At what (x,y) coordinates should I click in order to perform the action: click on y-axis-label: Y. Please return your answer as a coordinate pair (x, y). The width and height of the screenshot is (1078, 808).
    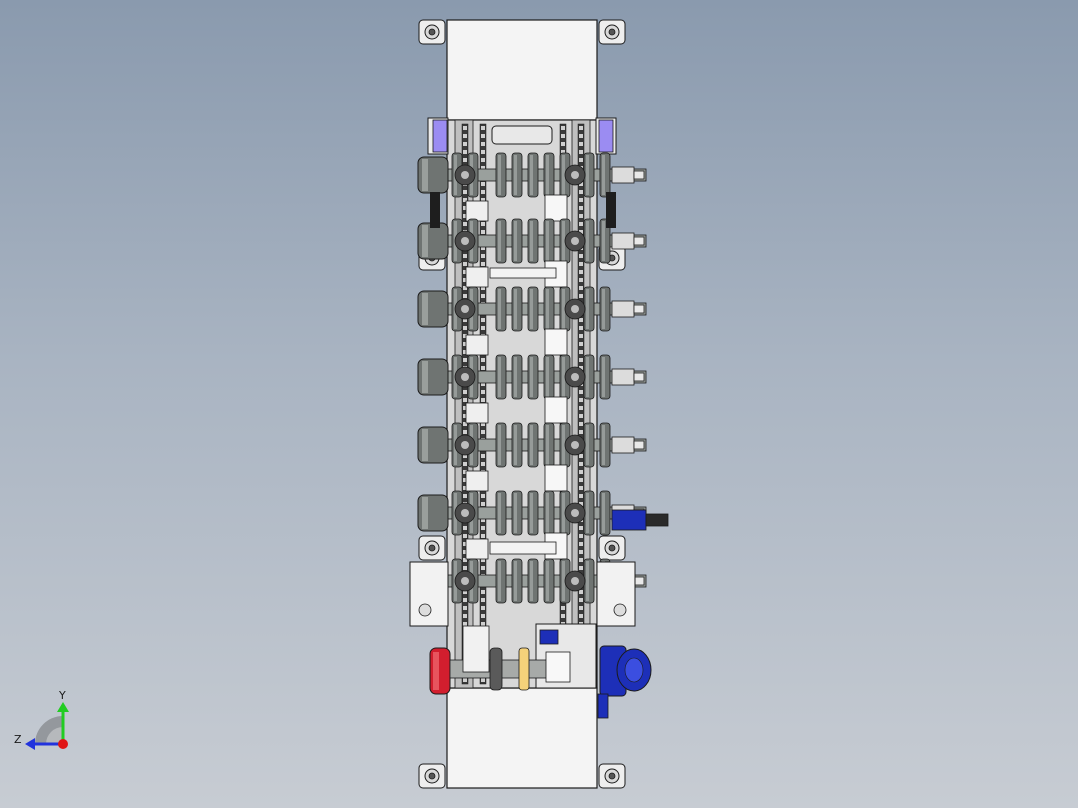
    Looking at the image, I should click on (62, 695).